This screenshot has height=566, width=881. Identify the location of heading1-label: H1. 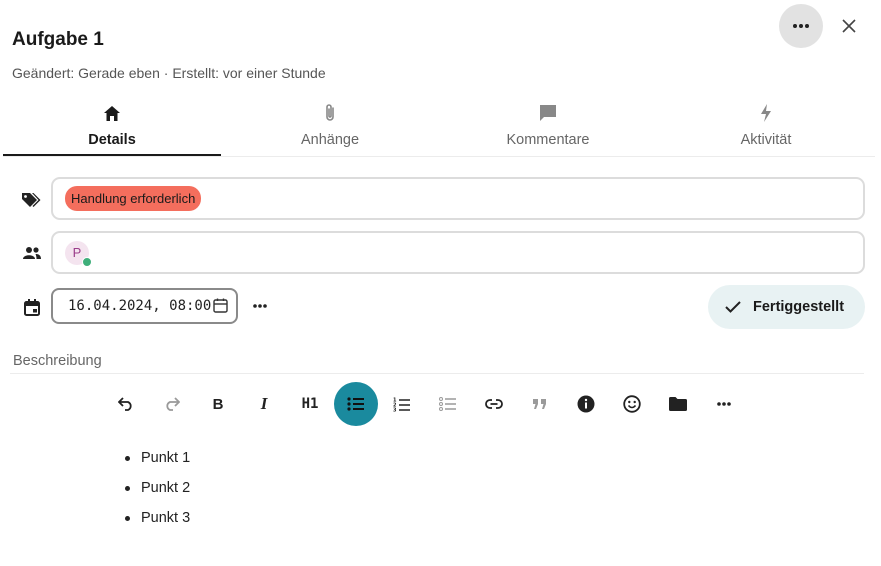
(310, 404).